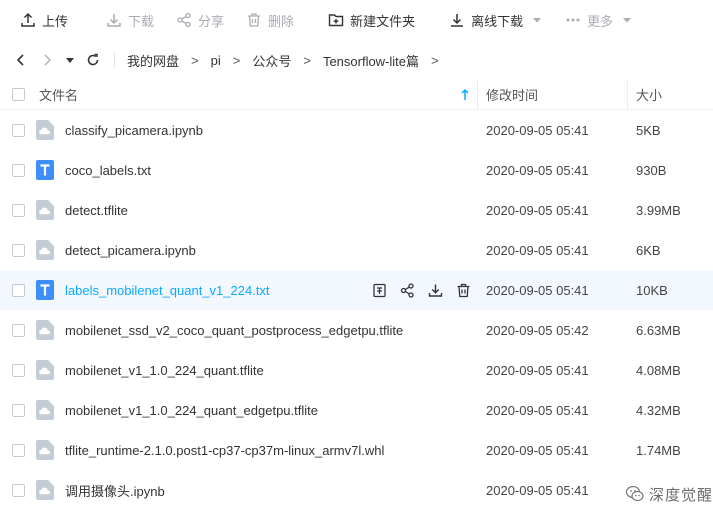 This screenshot has height=520, width=713. Describe the element at coordinates (356, 210) in the screenshot. I see `table-row: detect.tflite 2020-09-05 05:41 3.99MB` at that location.